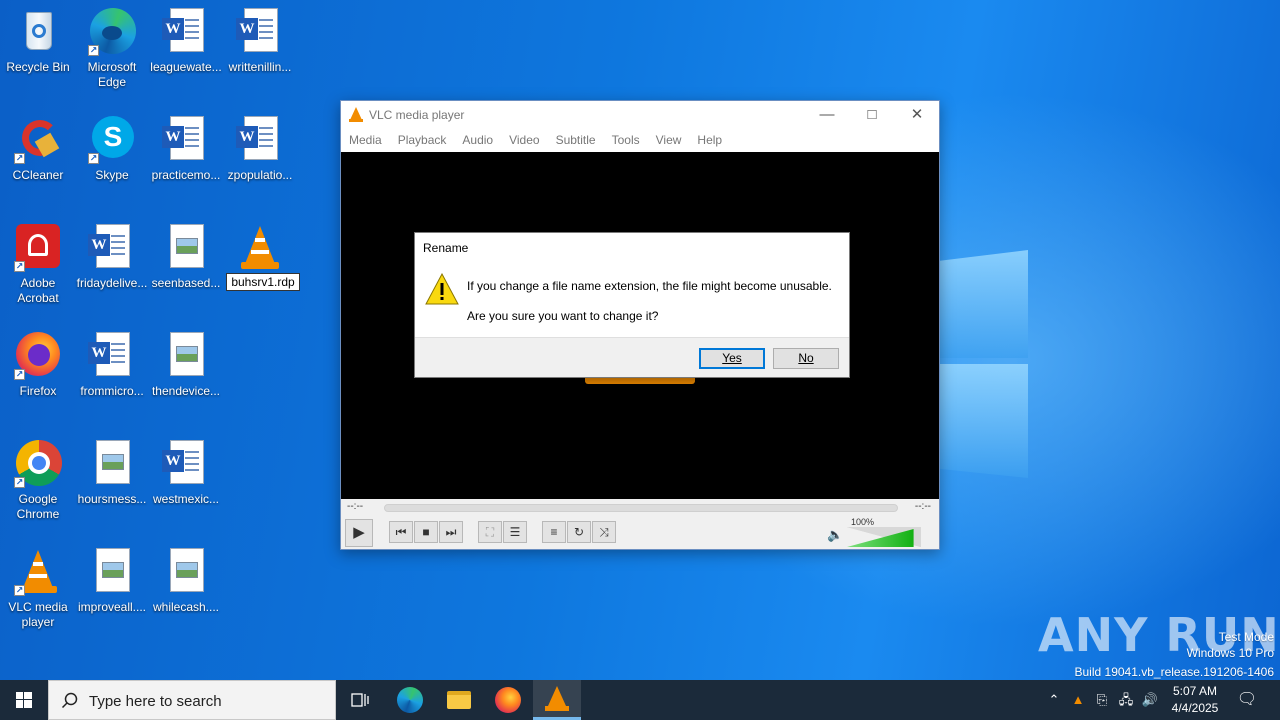 The width and height of the screenshot is (1280, 720). What do you see at coordinates (365, 140) in the screenshot?
I see `menu-media: Media` at bounding box center [365, 140].